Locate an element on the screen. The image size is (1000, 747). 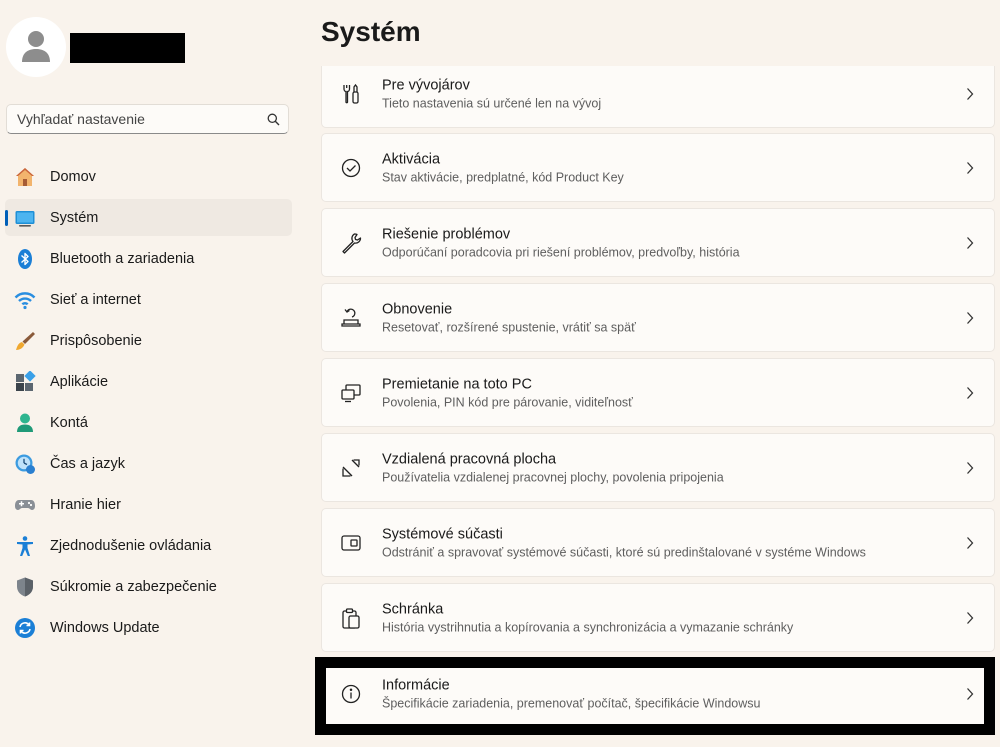
sidebar-item-label: Kontá is located at coordinates (69, 422).